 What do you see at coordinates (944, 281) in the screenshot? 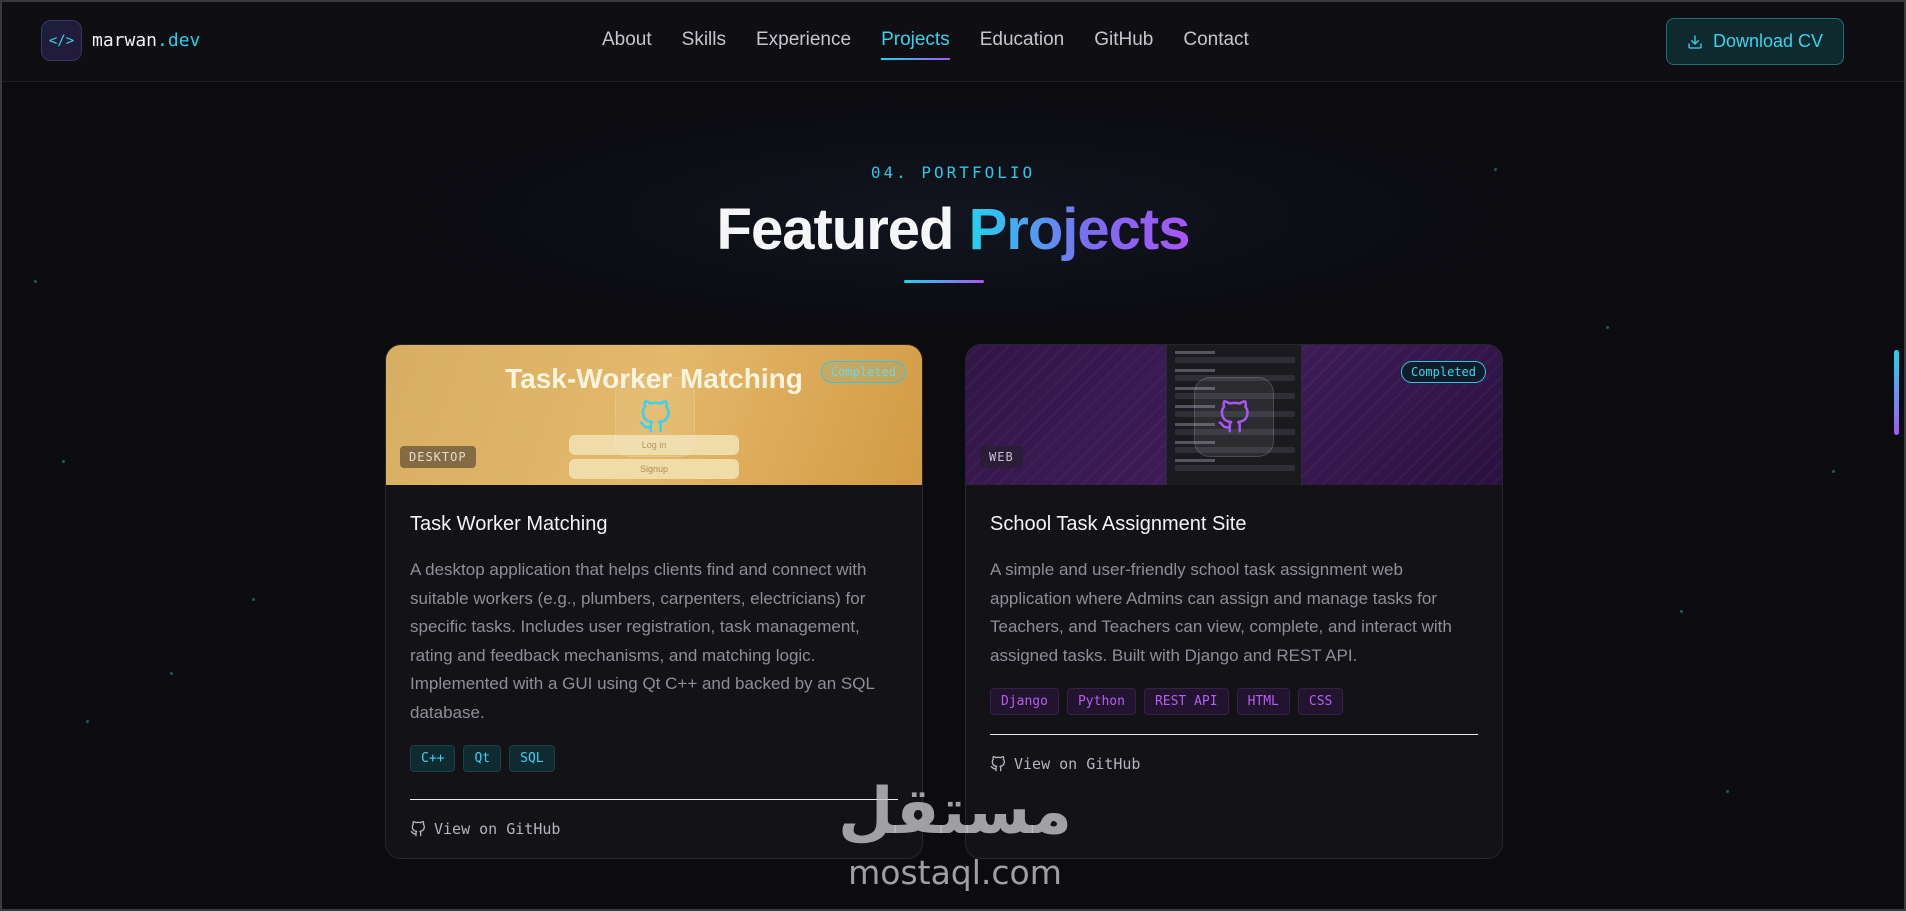
I see `title-underline` at bounding box center [944, 281].